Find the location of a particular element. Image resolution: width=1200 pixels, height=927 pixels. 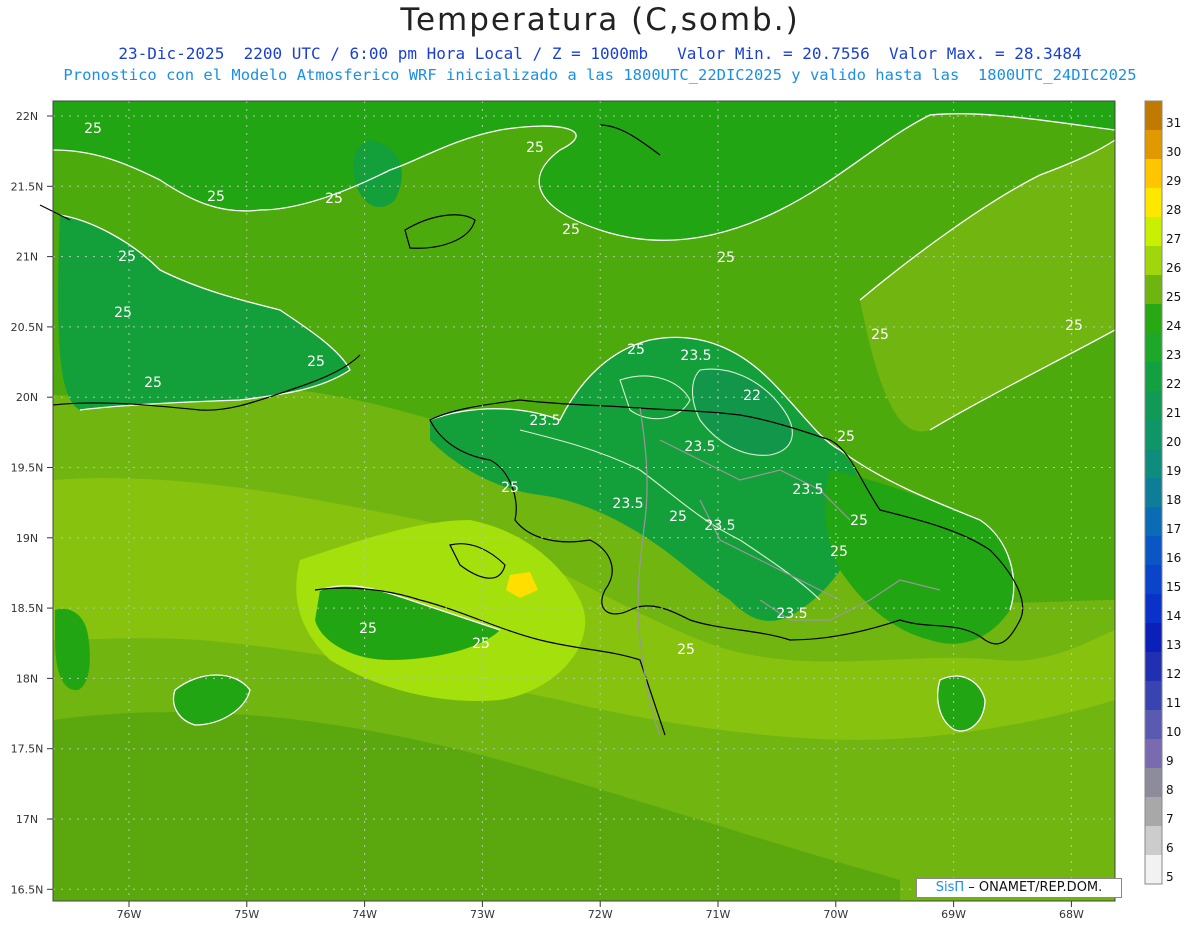

lon-tick-label: 68W is located at coordinates (1071, 914).